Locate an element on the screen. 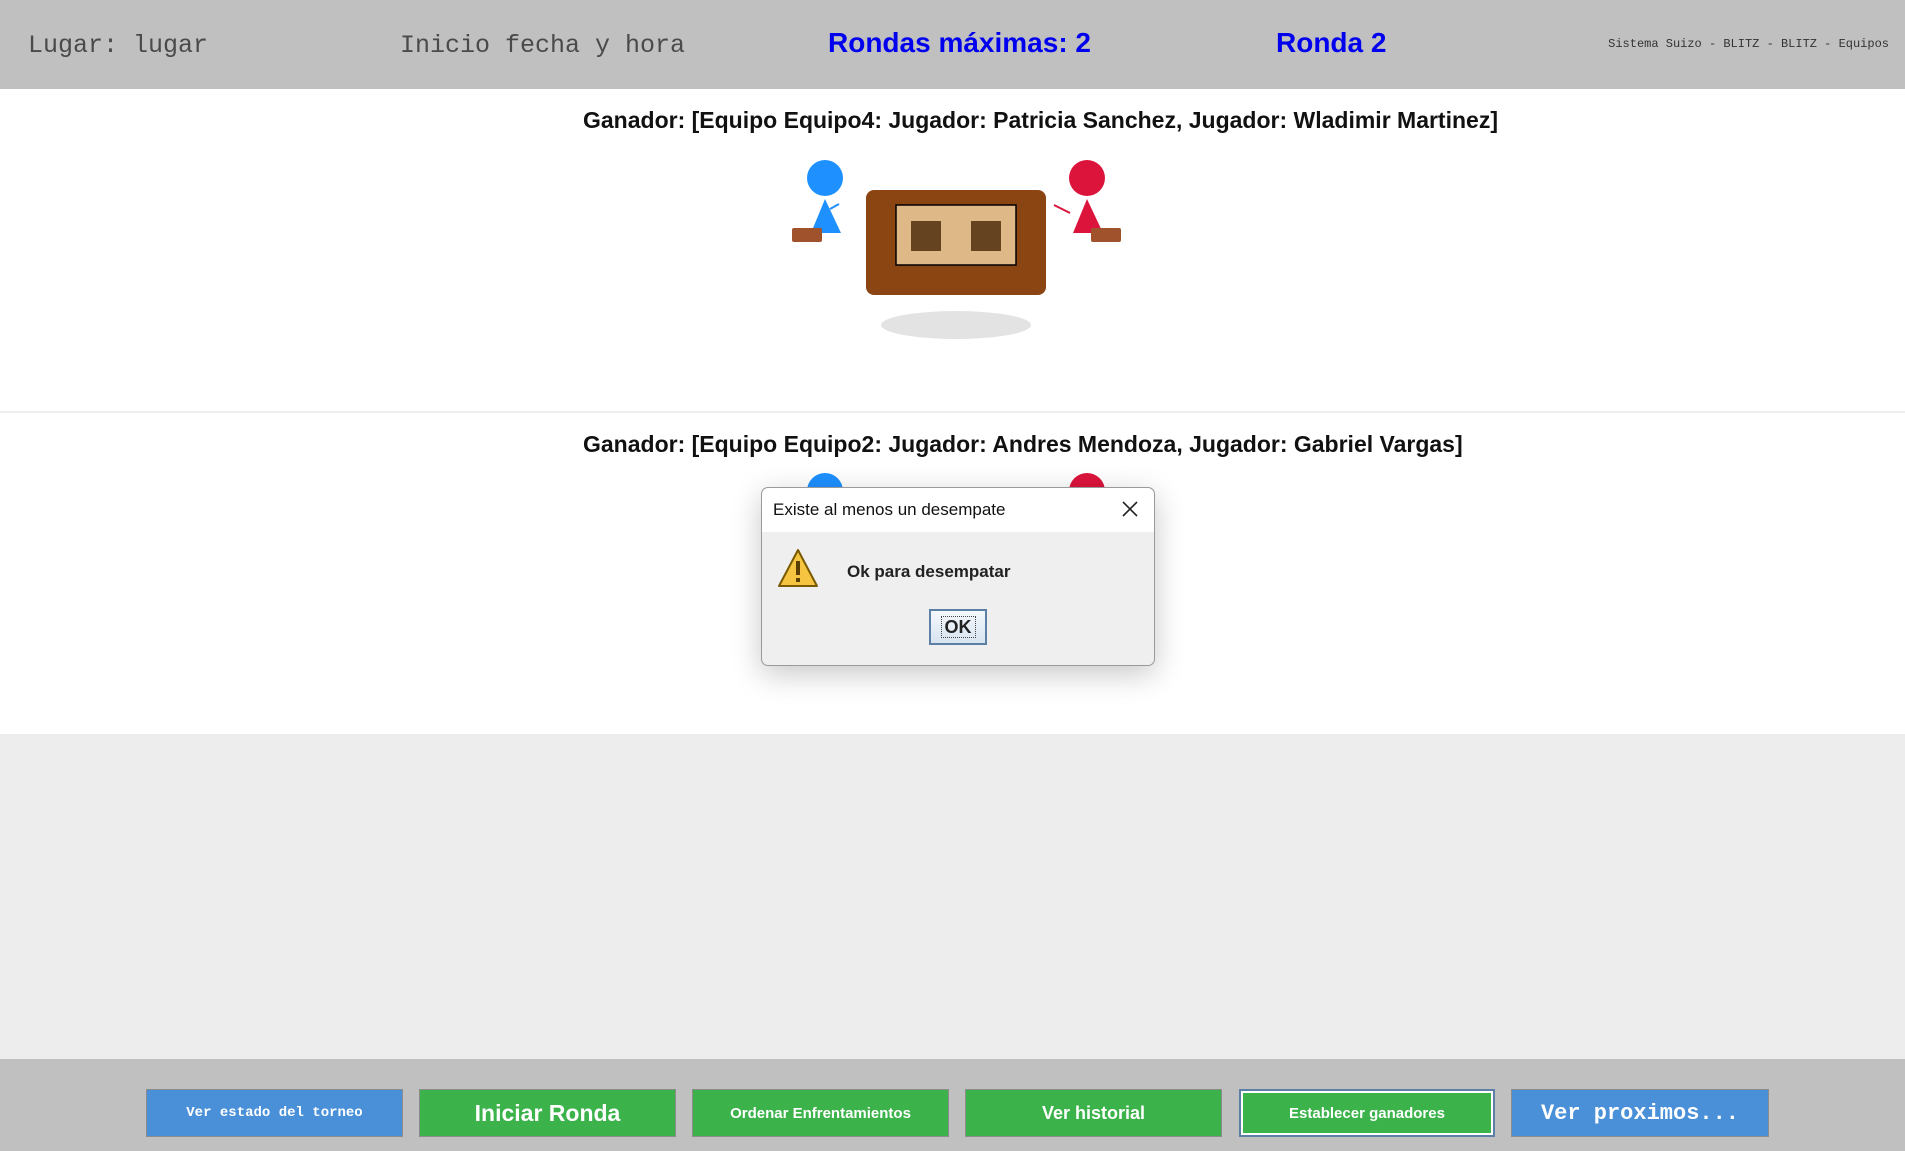  player-right-head is located at coordinates (1087, 178).